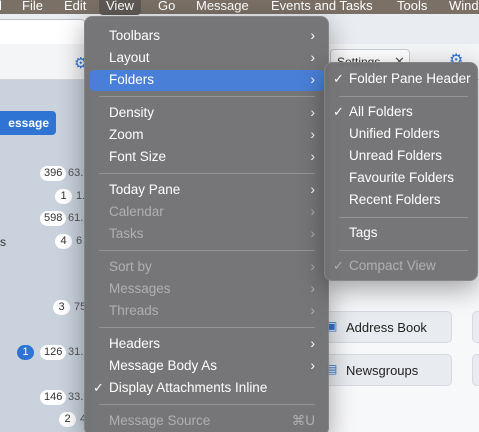 This screenshot has width=479, height=432. Describe the element at coordinates (76, 352) in the screenshot. I see `folder-size: 31.` at that location.